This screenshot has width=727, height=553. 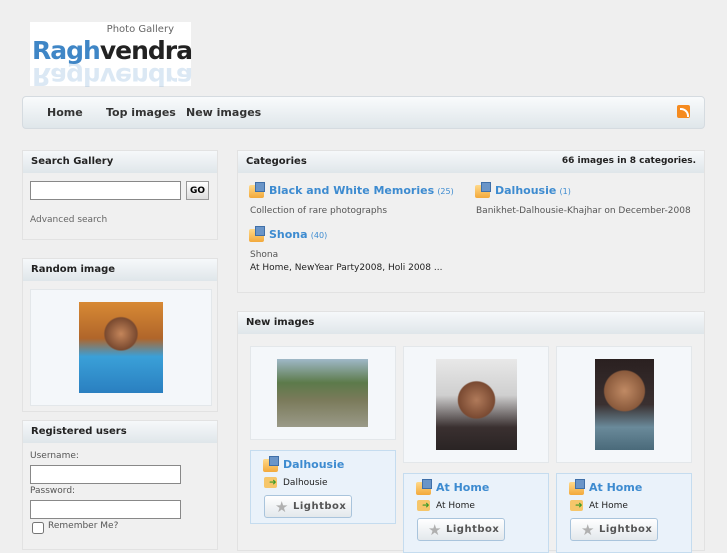 I want to click on category-count: (25), so click(x=445, y=191).